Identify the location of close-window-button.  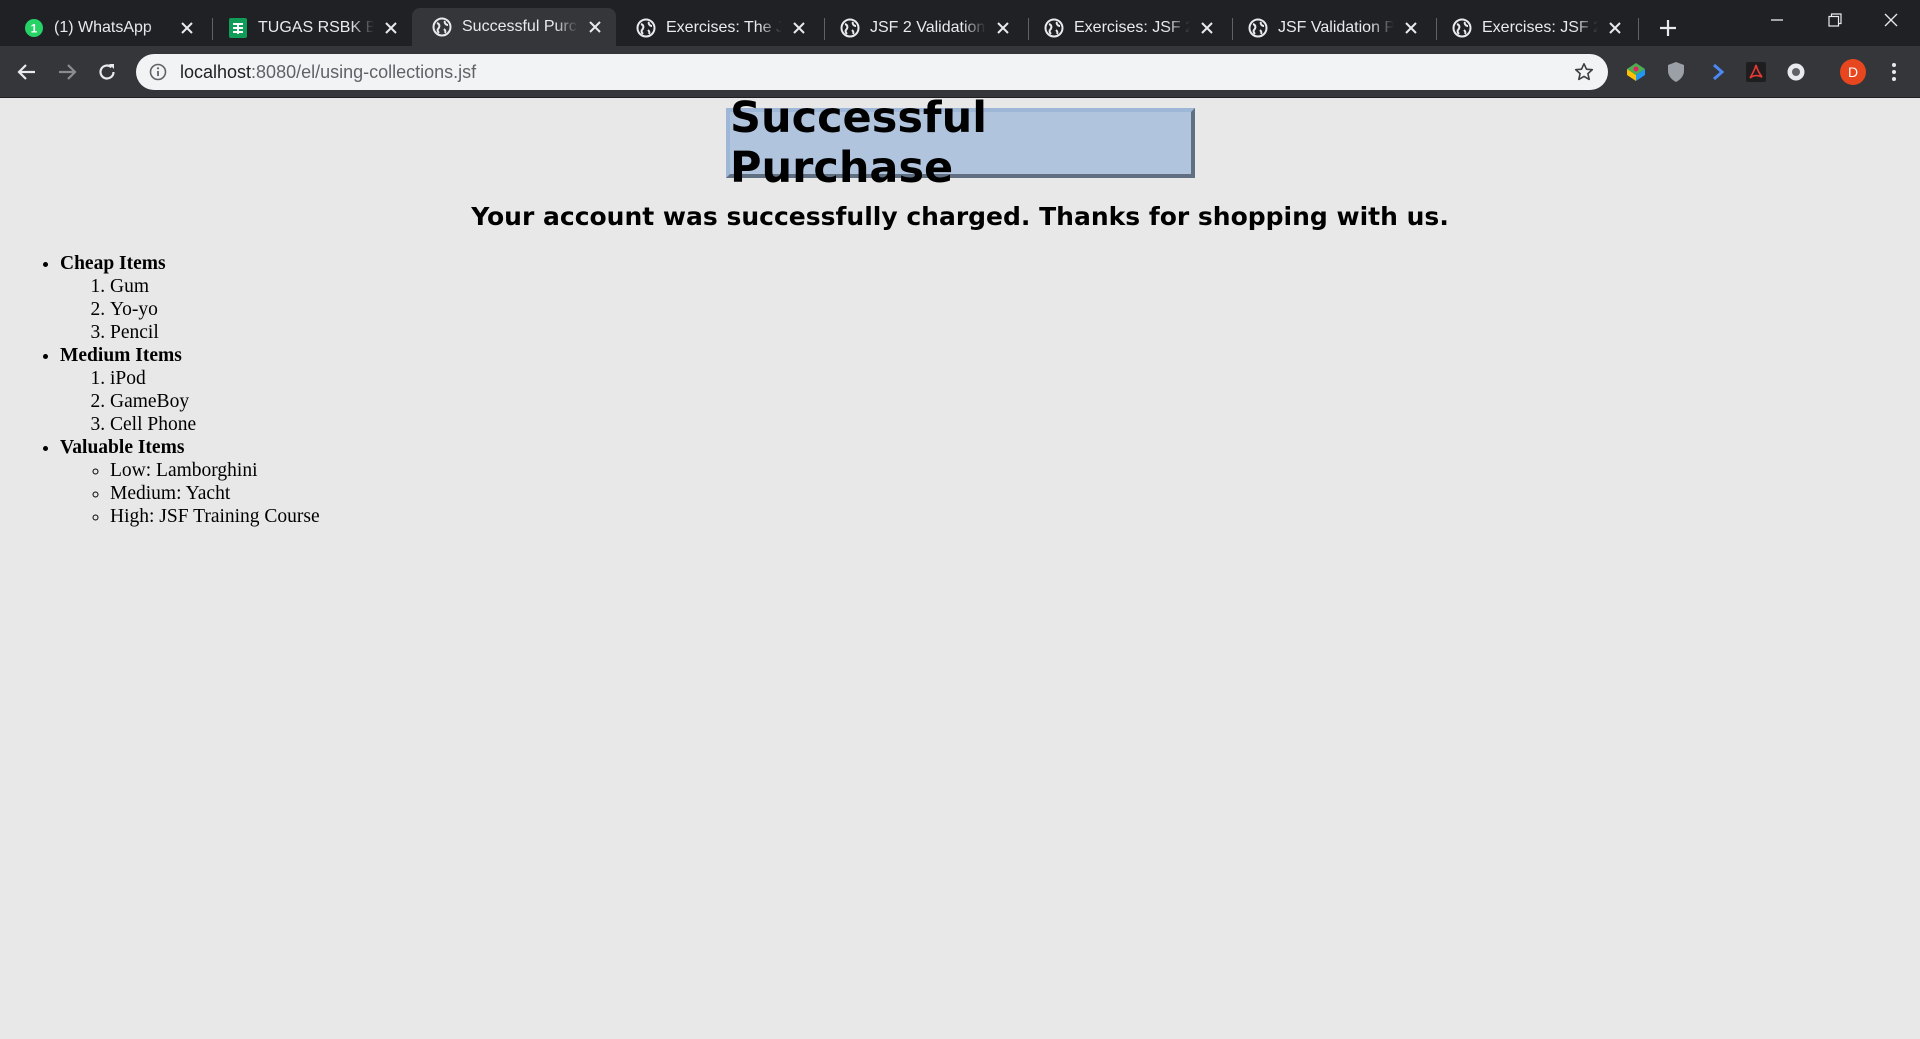
(1891, 20).